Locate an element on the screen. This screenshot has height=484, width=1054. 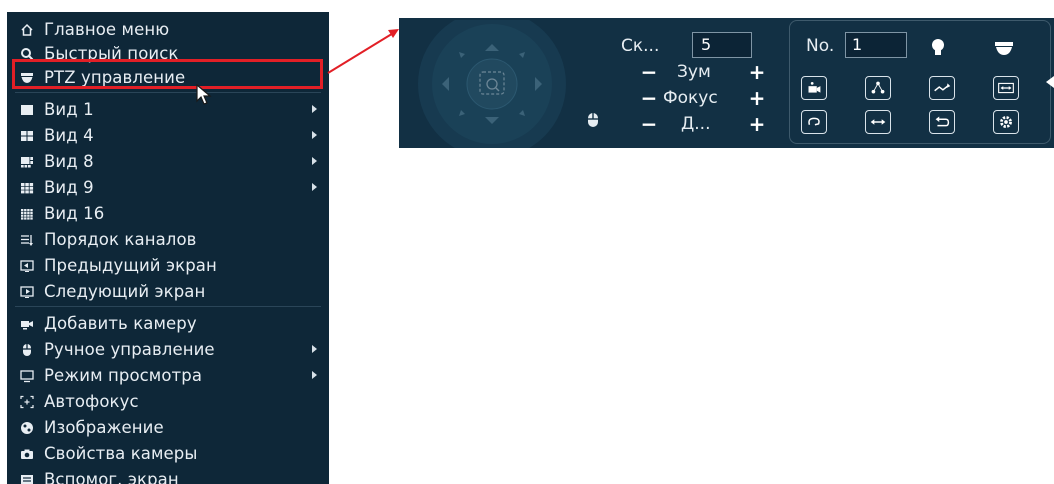
view-16-icon is located at coordinates (27, 213).